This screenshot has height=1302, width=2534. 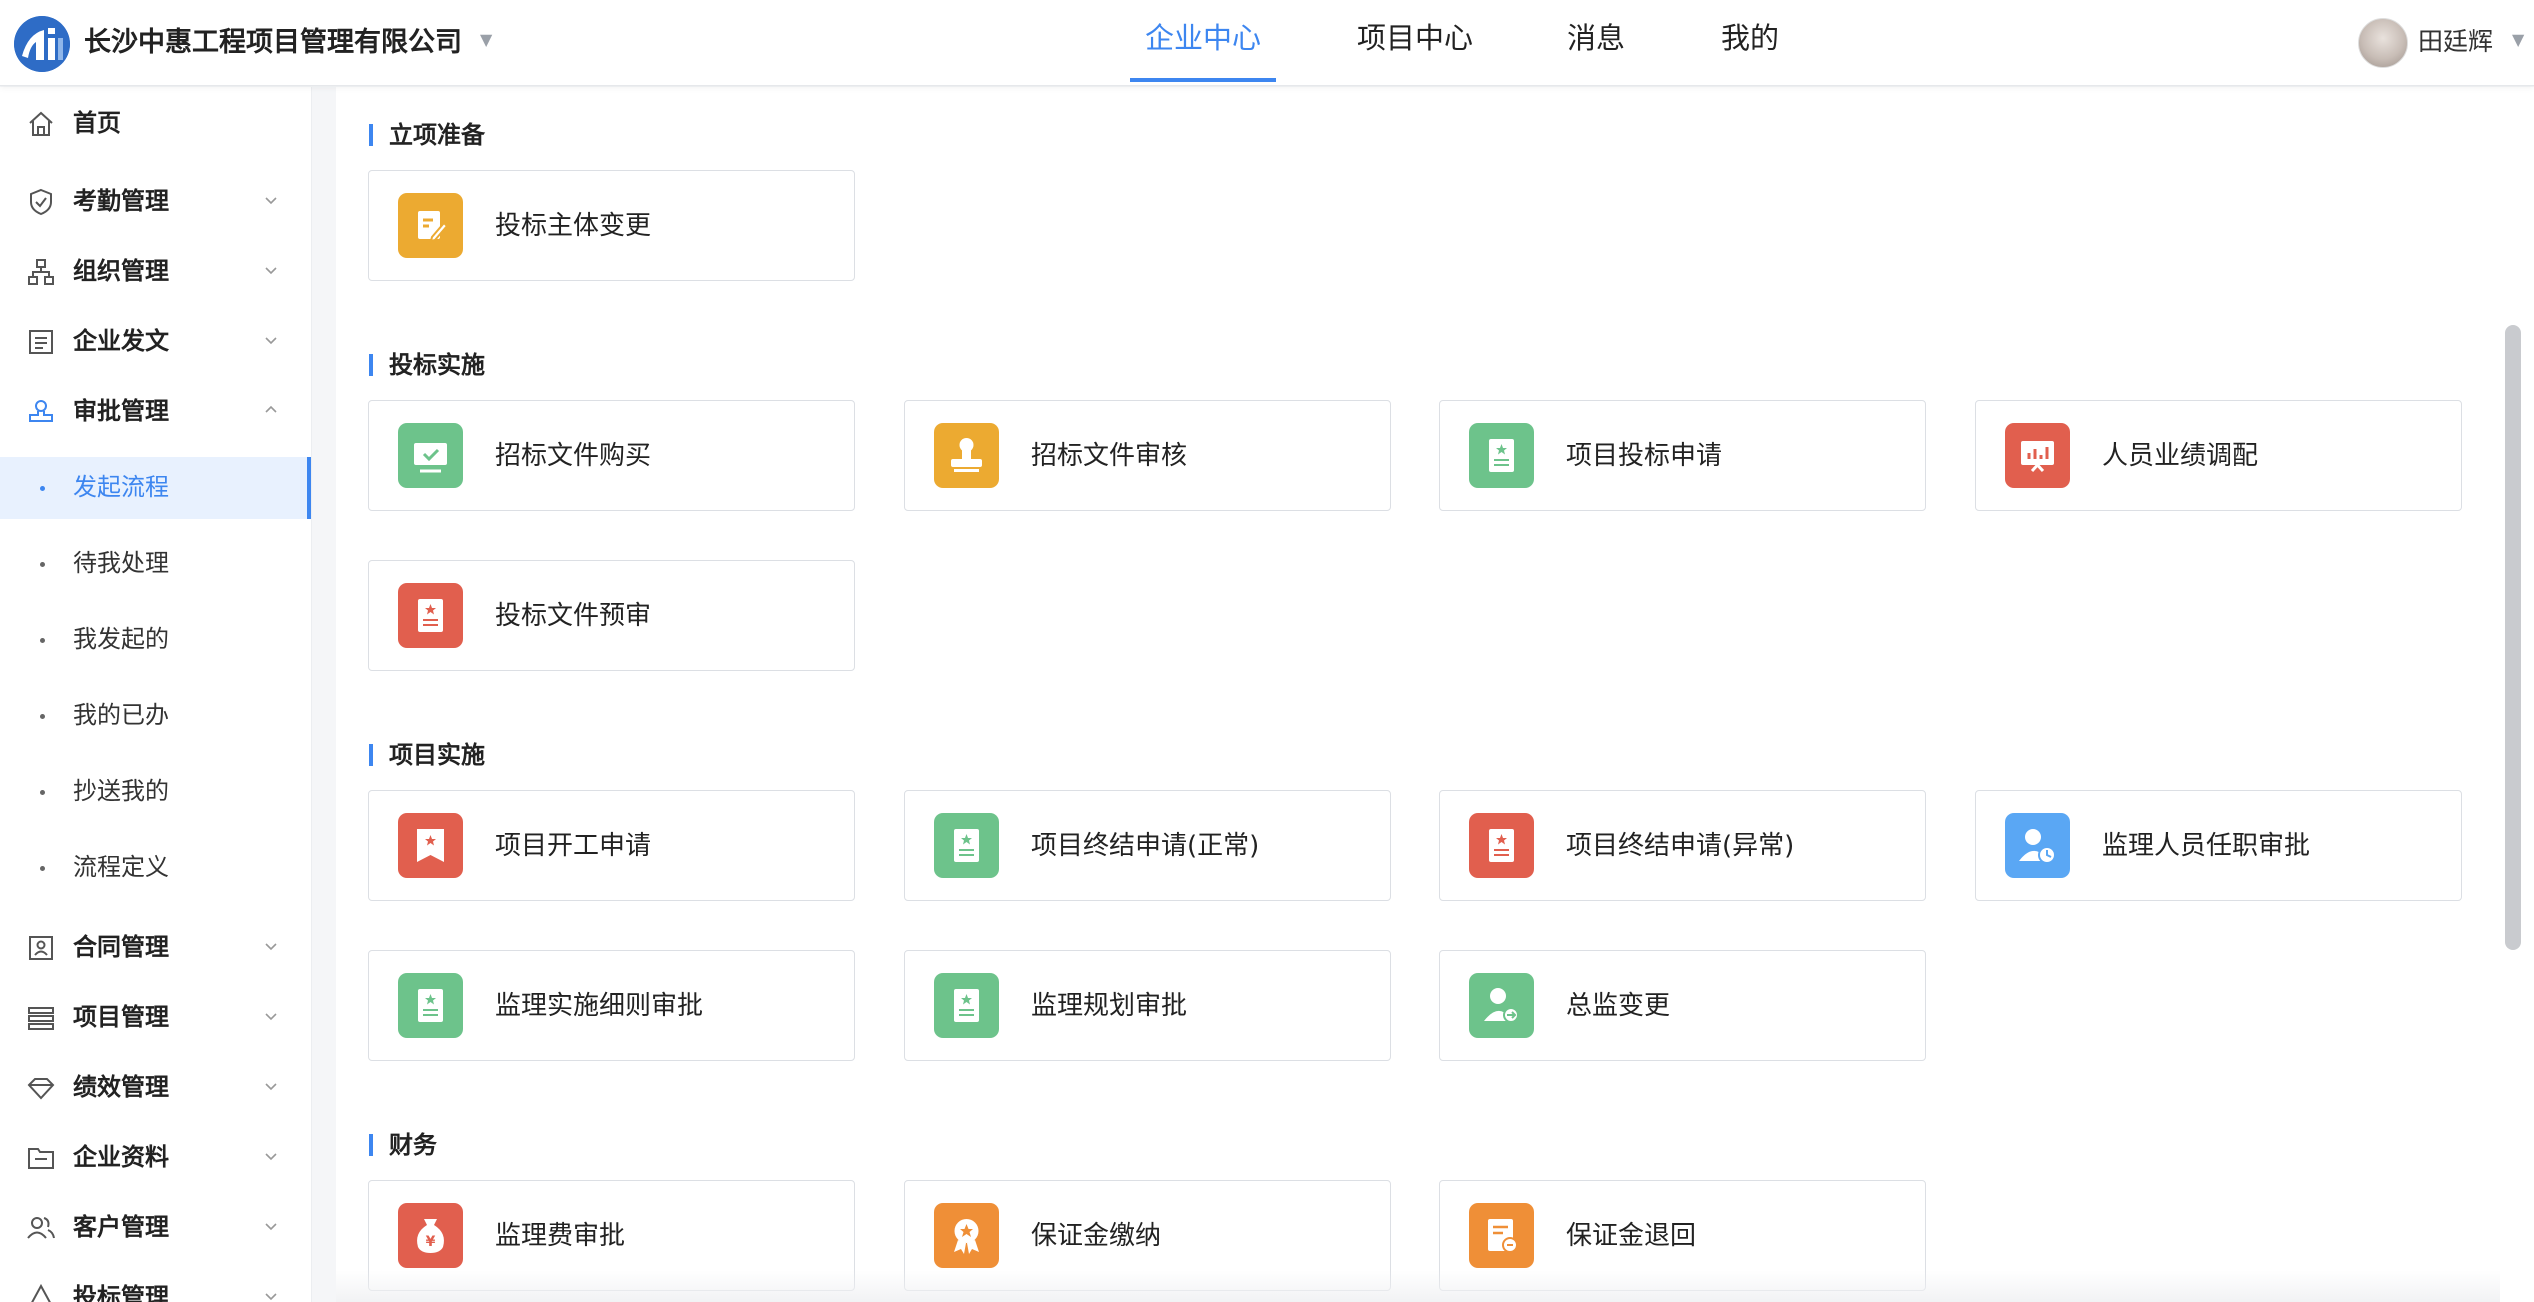 I want to click on presentation-check-icon, so click(x=430, y=455).